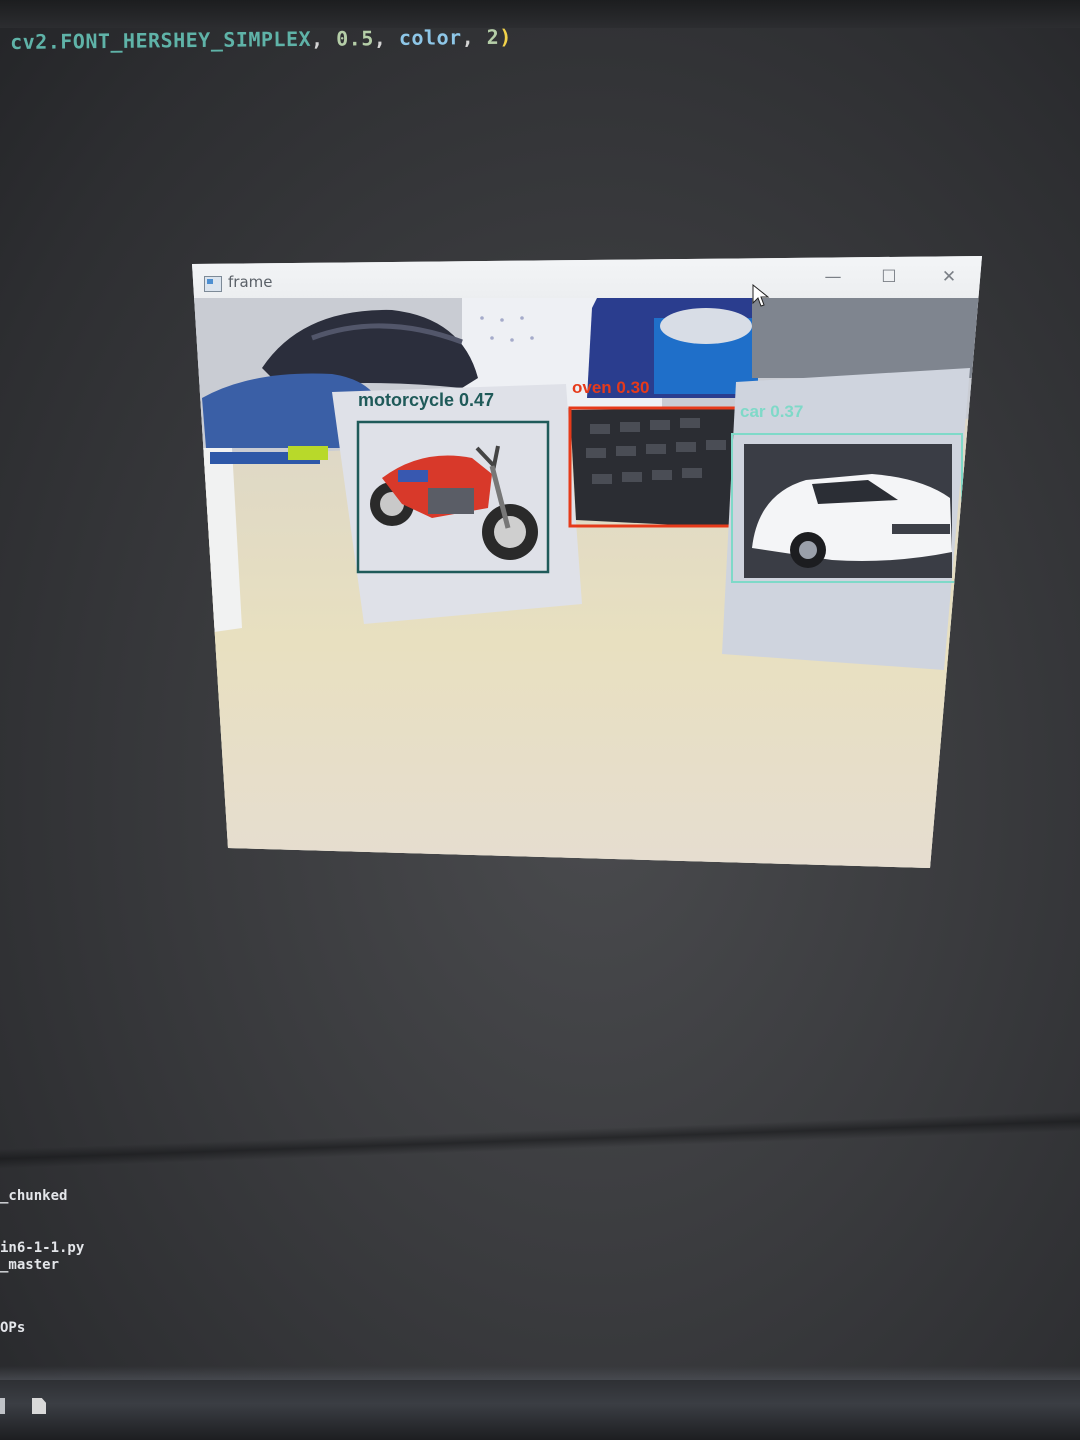 The width and height of the screenshot is (1080, 1440). Describe the element at coordinates (213, 284) in the screenshot. I see `frame-window-icon` at that location.